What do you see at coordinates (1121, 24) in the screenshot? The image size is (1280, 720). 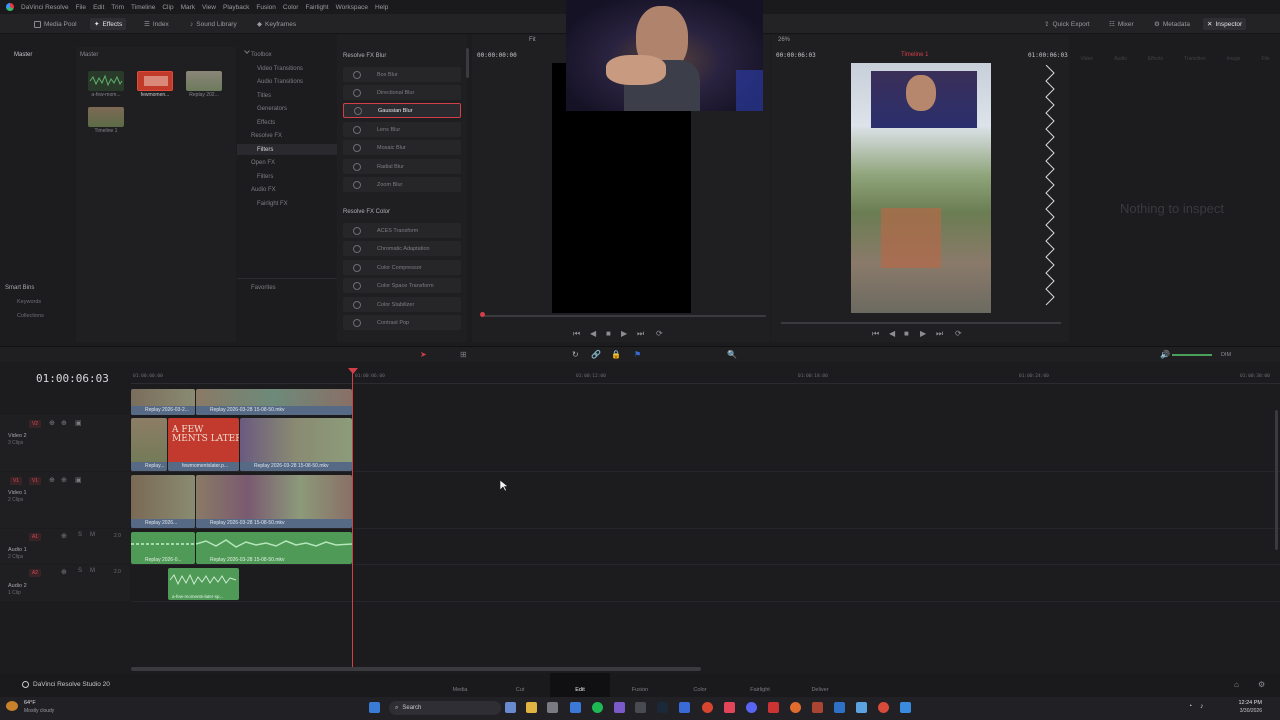 I see `mixer-button: ☷ Mixer` at bounding box center [1121, 24].